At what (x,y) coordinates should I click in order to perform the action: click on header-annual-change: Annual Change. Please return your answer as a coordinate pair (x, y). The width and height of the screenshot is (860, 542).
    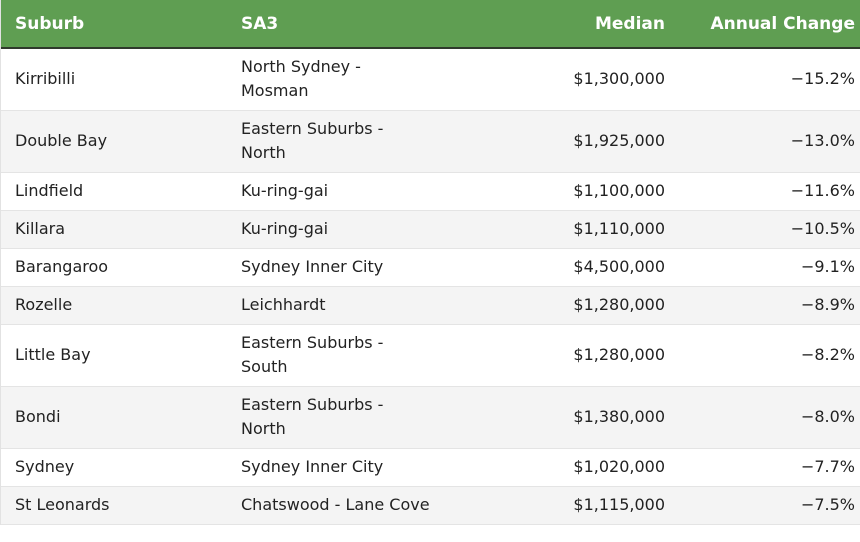
    Looking at the image, I should click on (765, 24).